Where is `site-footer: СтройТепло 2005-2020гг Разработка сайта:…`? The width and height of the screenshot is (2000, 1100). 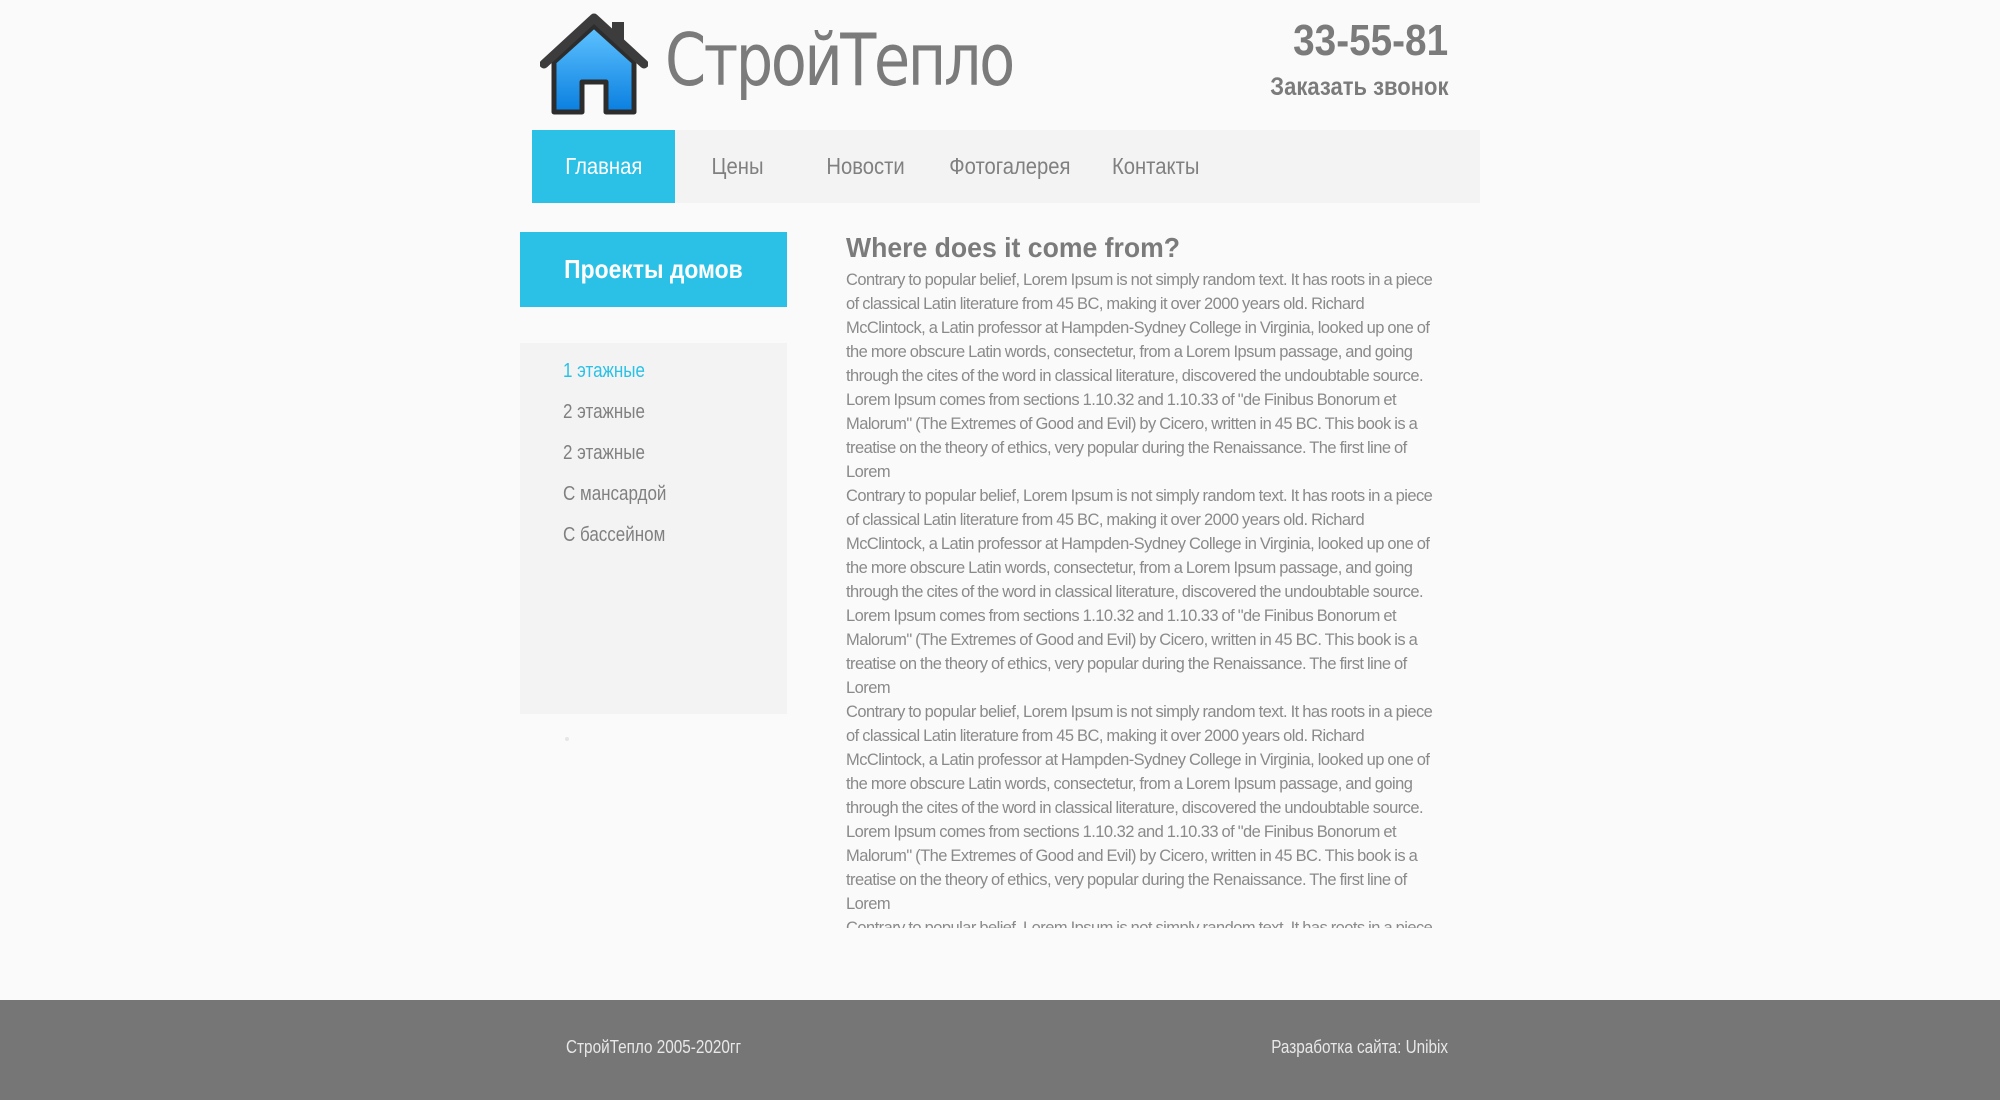 site-footer: СтройТепло 2005-2020гг Разработка сайта:… is located at coordinates (1000, 1050).